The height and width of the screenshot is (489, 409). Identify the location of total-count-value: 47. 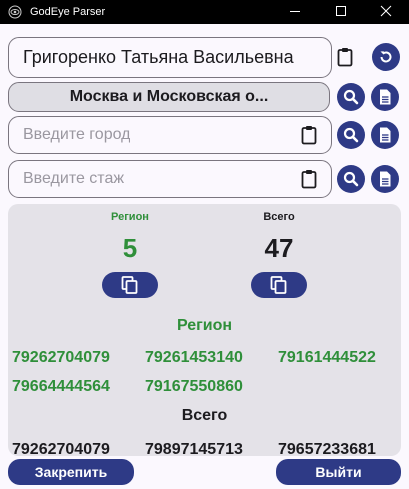
(279, 248).